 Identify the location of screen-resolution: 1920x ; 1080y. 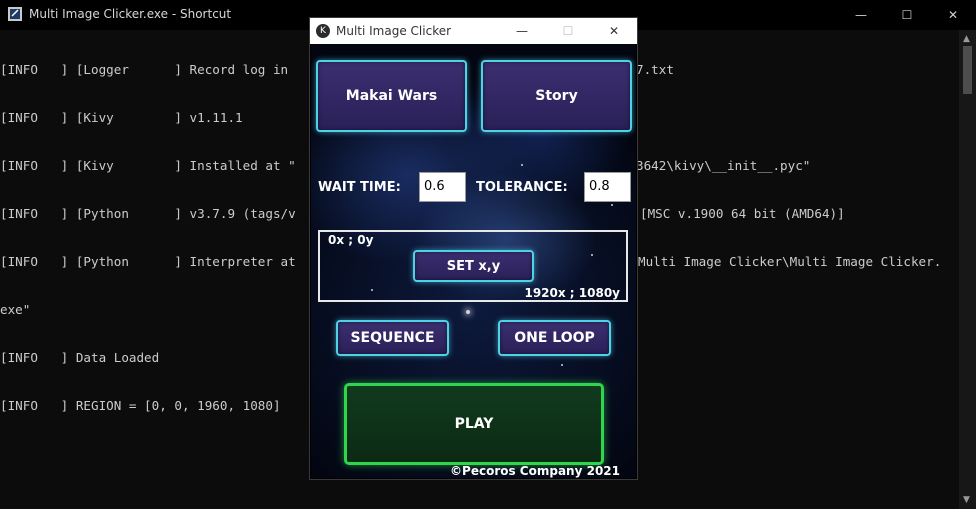
(572, 293).